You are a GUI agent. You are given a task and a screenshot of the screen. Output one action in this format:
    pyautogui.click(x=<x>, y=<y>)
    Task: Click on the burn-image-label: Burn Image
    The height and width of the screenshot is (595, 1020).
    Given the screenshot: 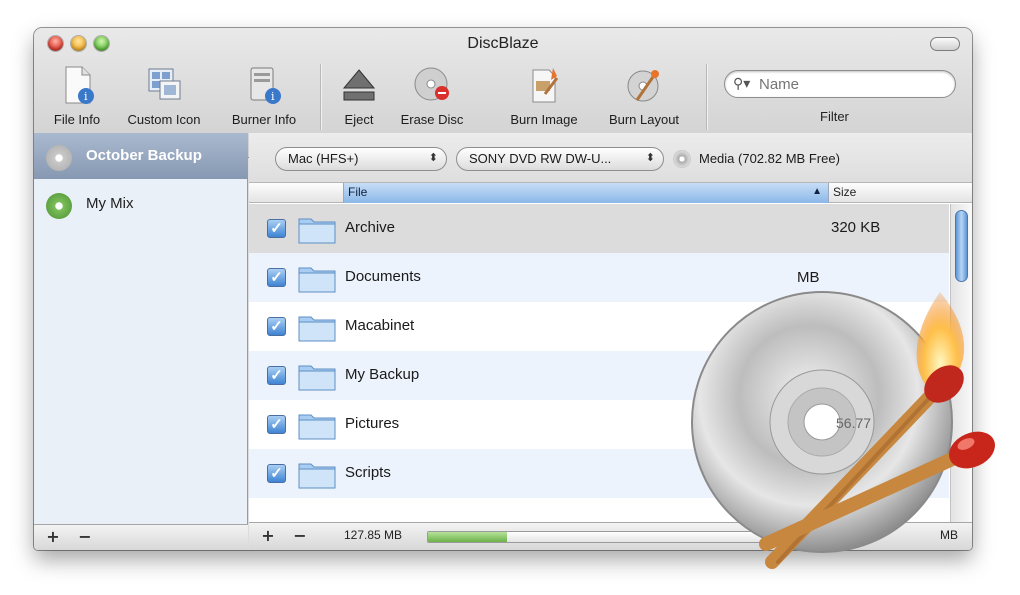 What is the action you would take?
    pyautogui.click(x=544, y=119)
    